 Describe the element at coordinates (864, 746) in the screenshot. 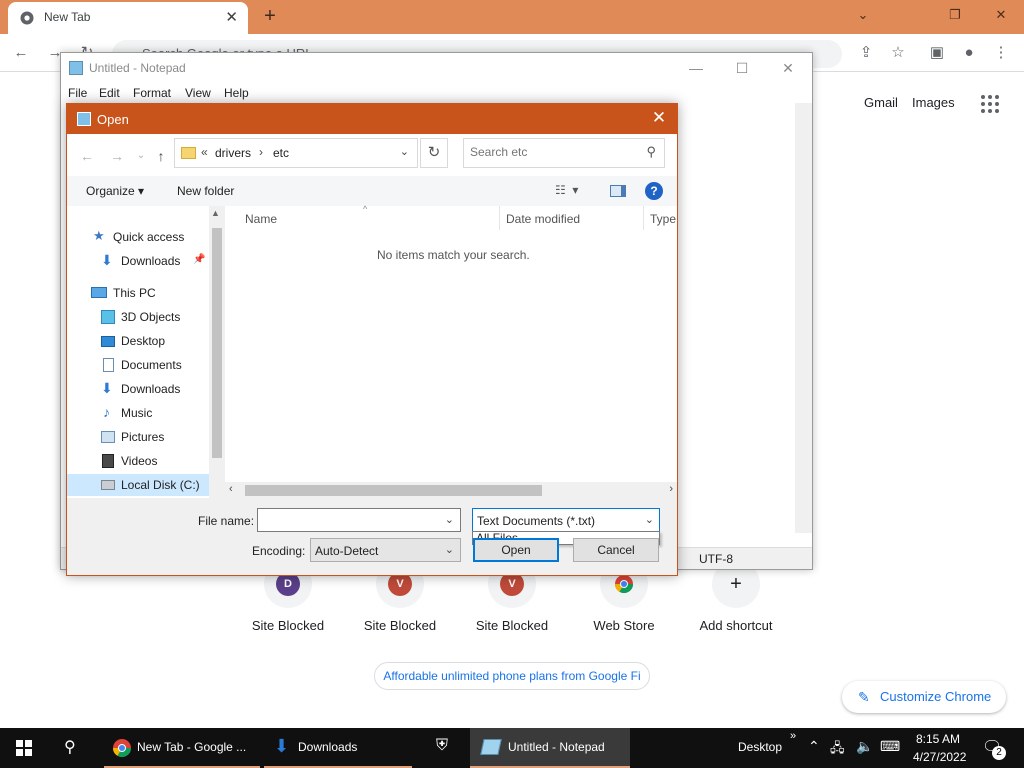

I see `volume-icon: 🔈` at that location.